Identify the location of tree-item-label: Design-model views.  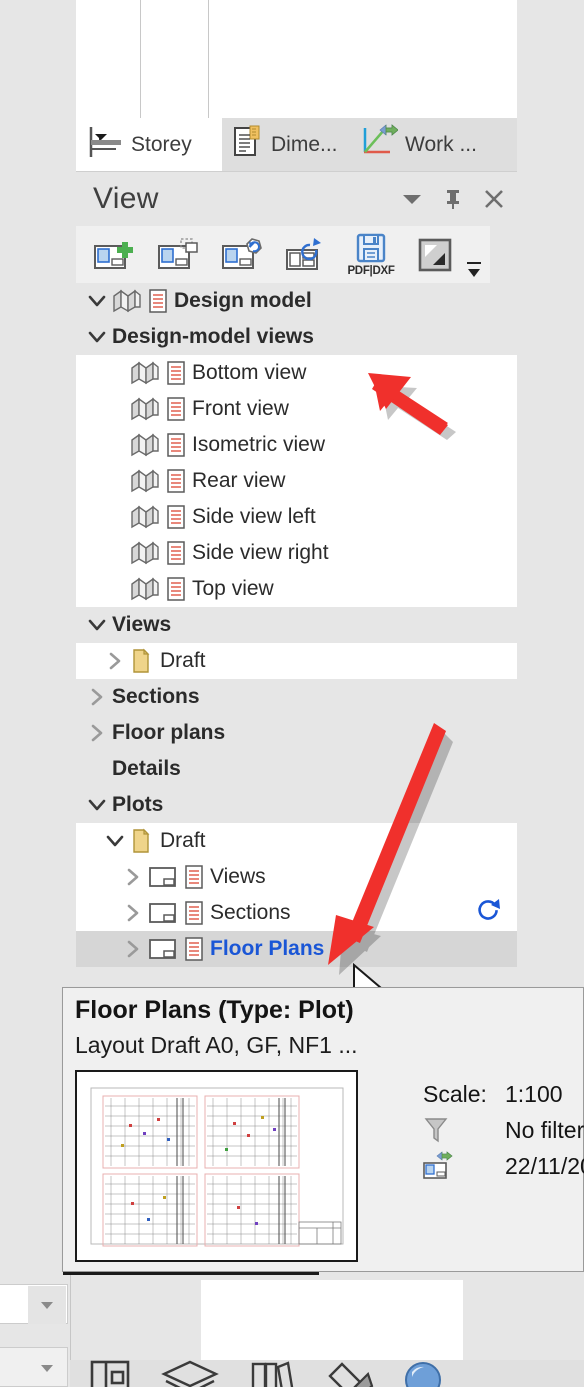
(213, 336).